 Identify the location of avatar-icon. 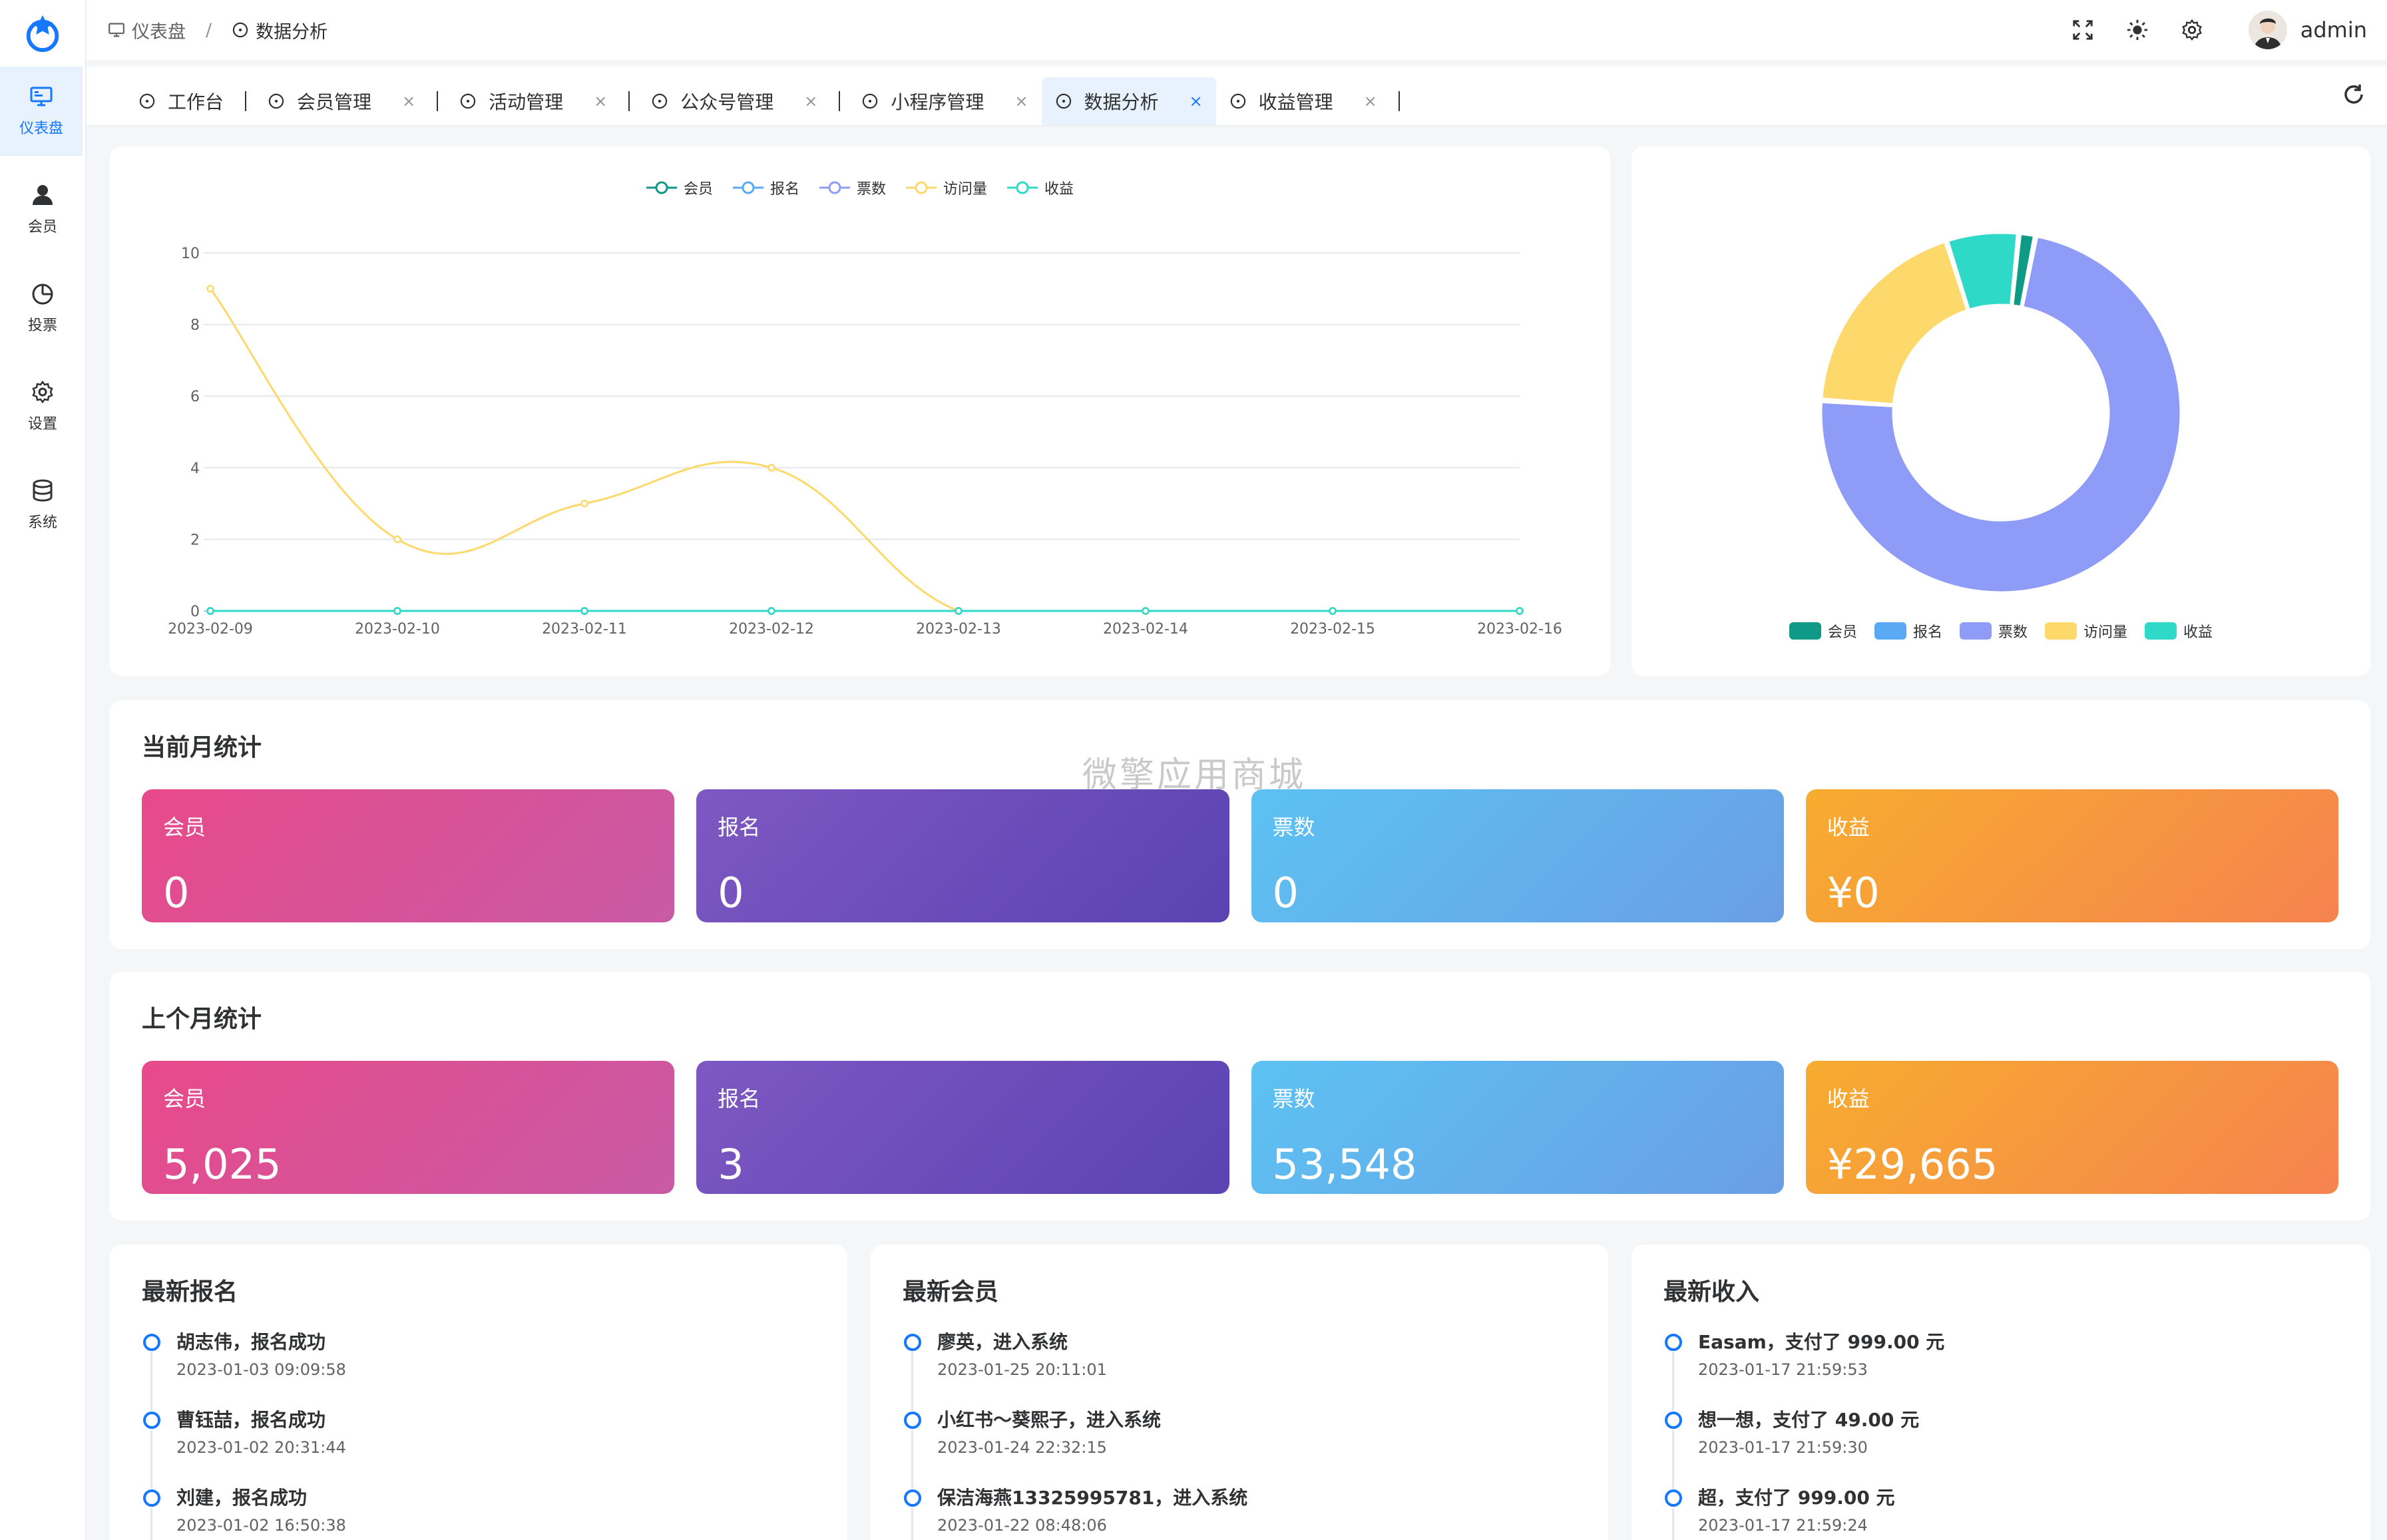
(2267, 30).